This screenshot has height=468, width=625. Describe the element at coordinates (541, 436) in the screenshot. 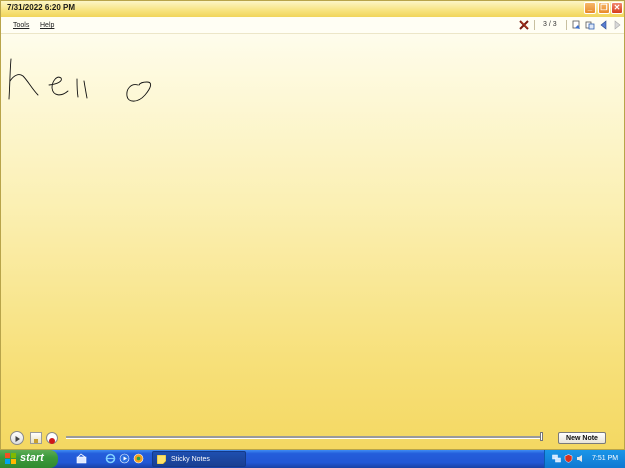

I see `playback-slider-thumb` at that location.